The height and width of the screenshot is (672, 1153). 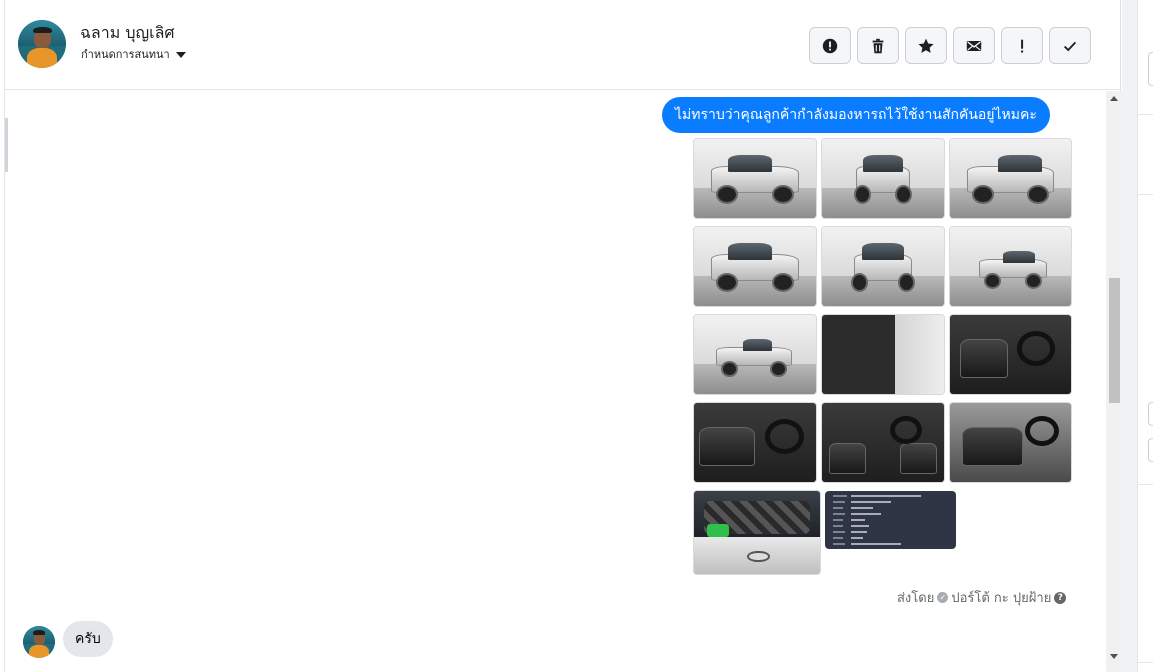 I want to click on star-button, so click(x=926, y=45).